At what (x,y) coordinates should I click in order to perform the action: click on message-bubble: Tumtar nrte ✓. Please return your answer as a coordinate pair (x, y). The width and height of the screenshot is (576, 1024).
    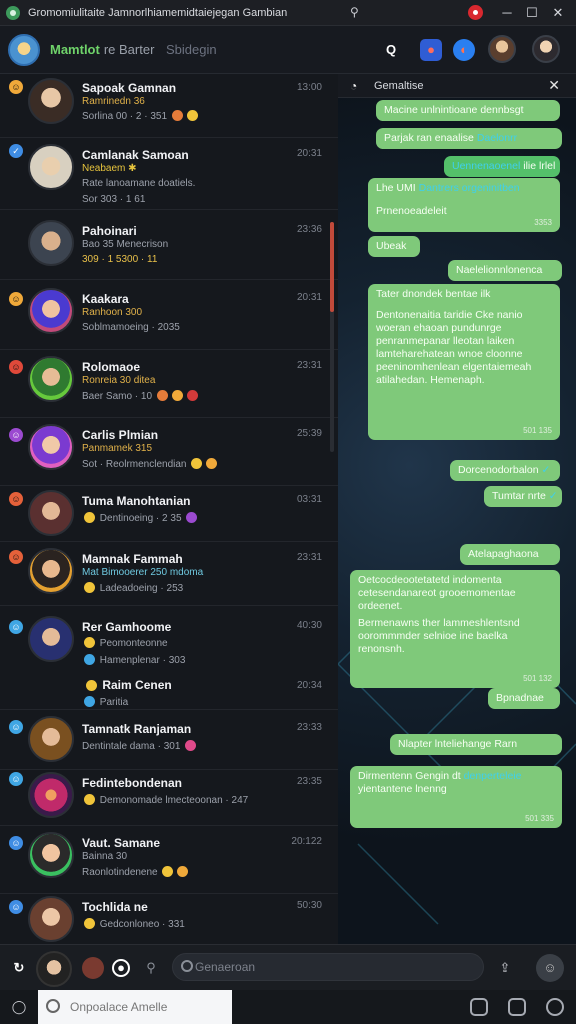
    Looking at the image, I should click on (523, 496).